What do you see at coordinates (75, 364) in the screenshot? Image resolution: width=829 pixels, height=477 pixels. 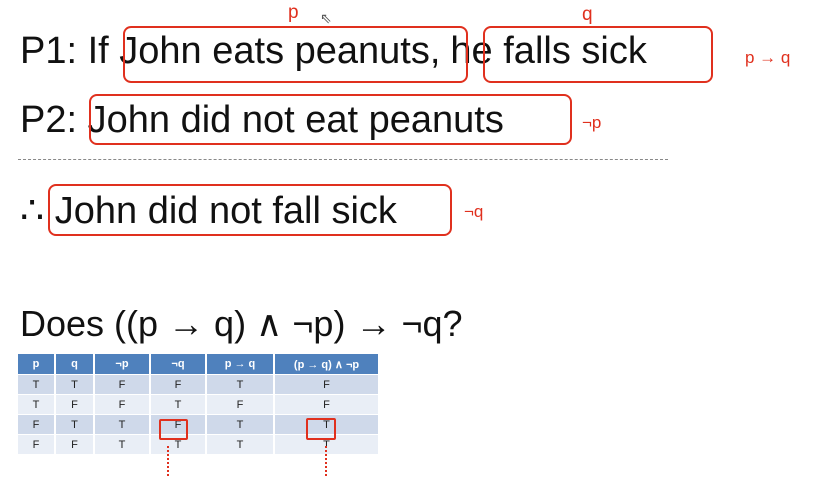 I see `header-q: q` at bounding box center [75, 364].